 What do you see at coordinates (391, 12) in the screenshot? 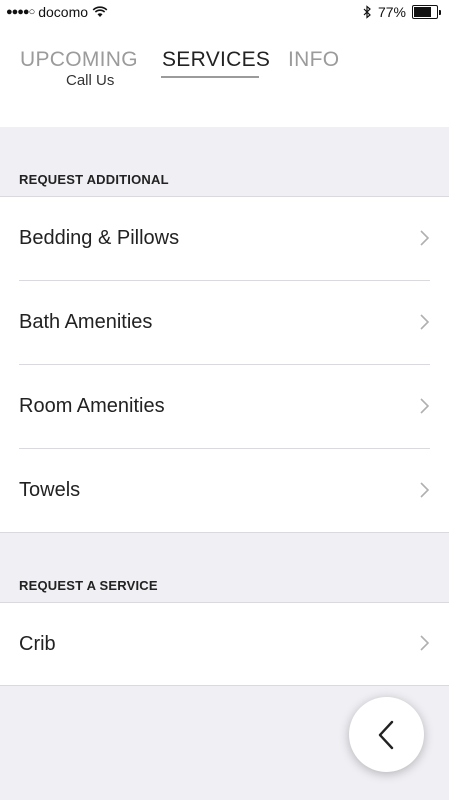
I see `battery-percent: 77%` at bounding box center [391, 12].